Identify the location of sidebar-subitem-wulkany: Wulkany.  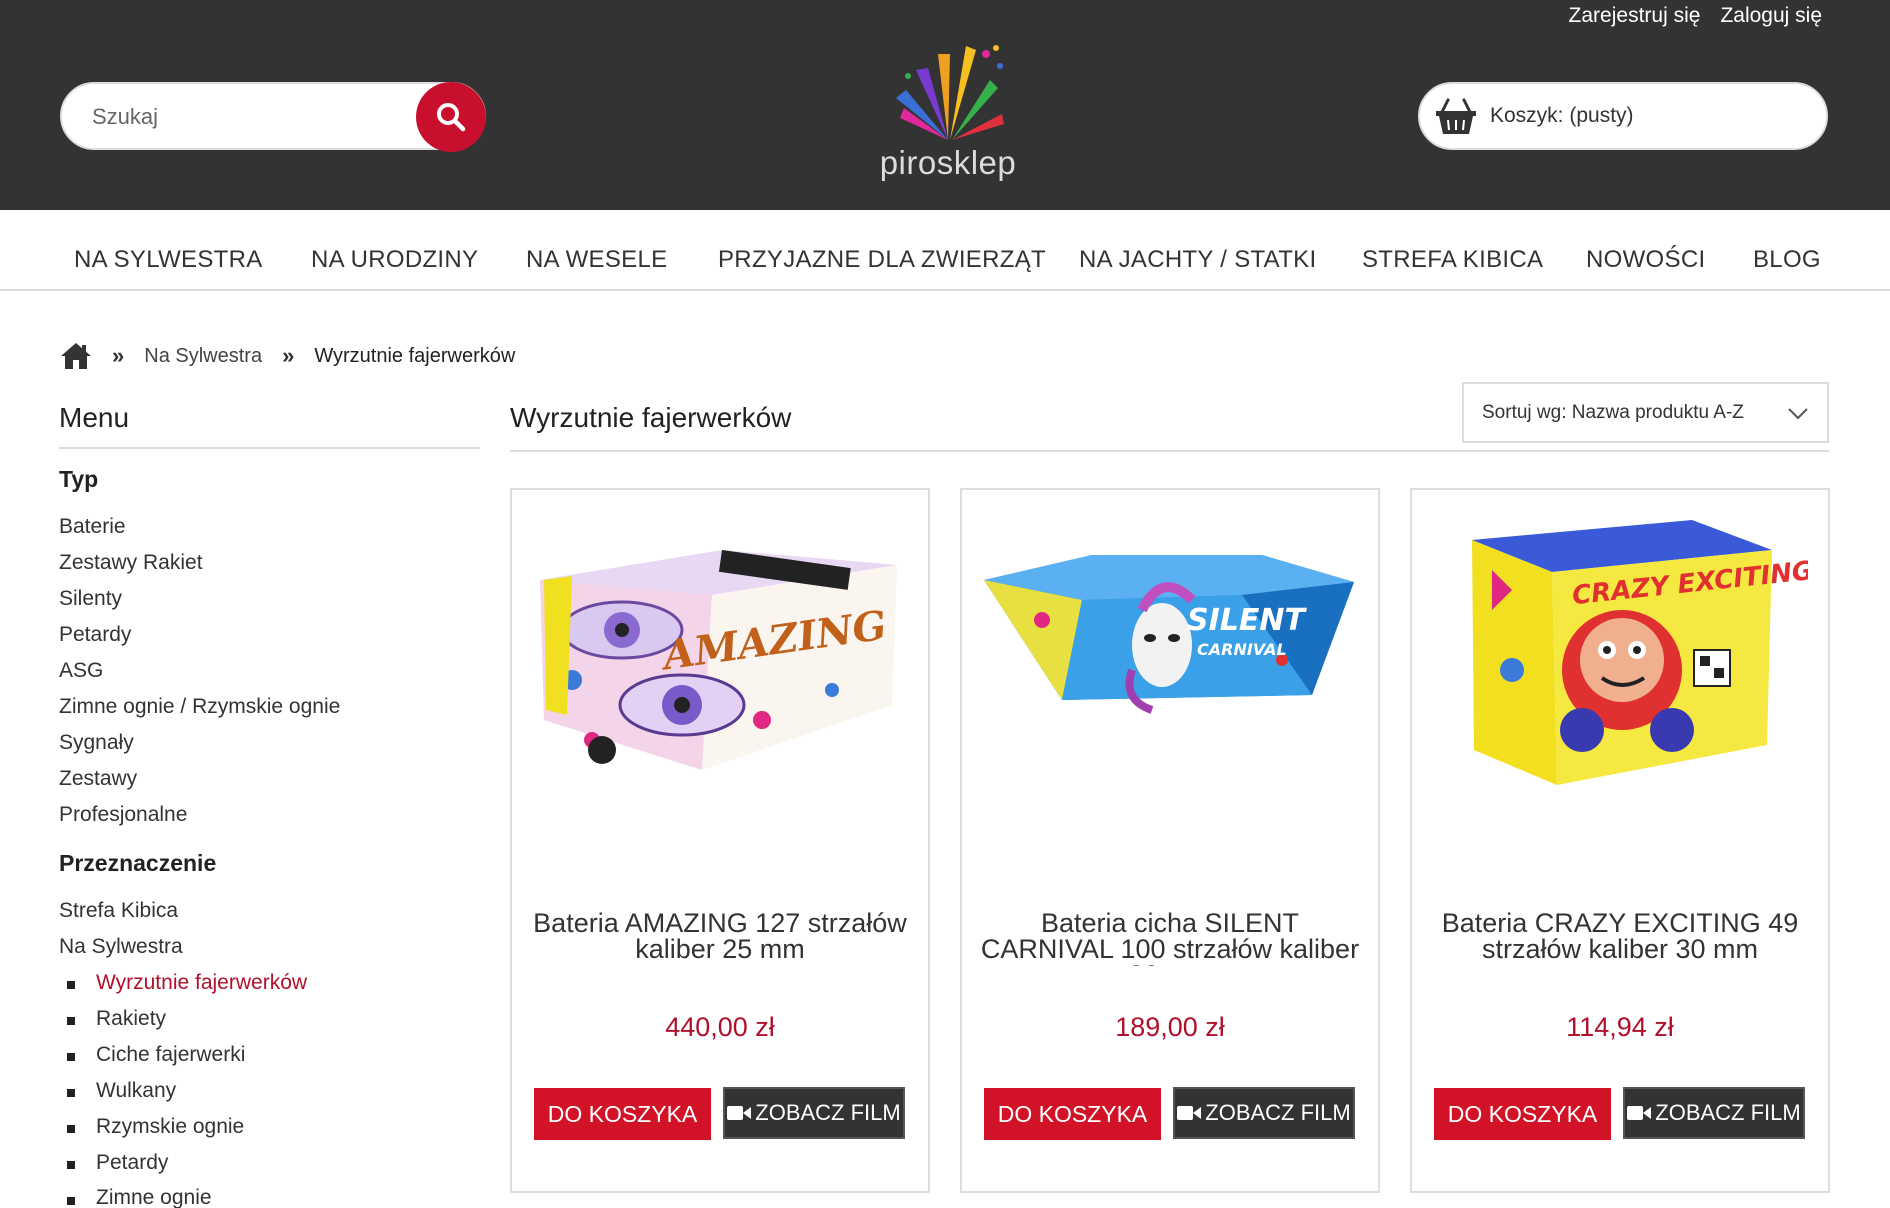
(136, 1091).